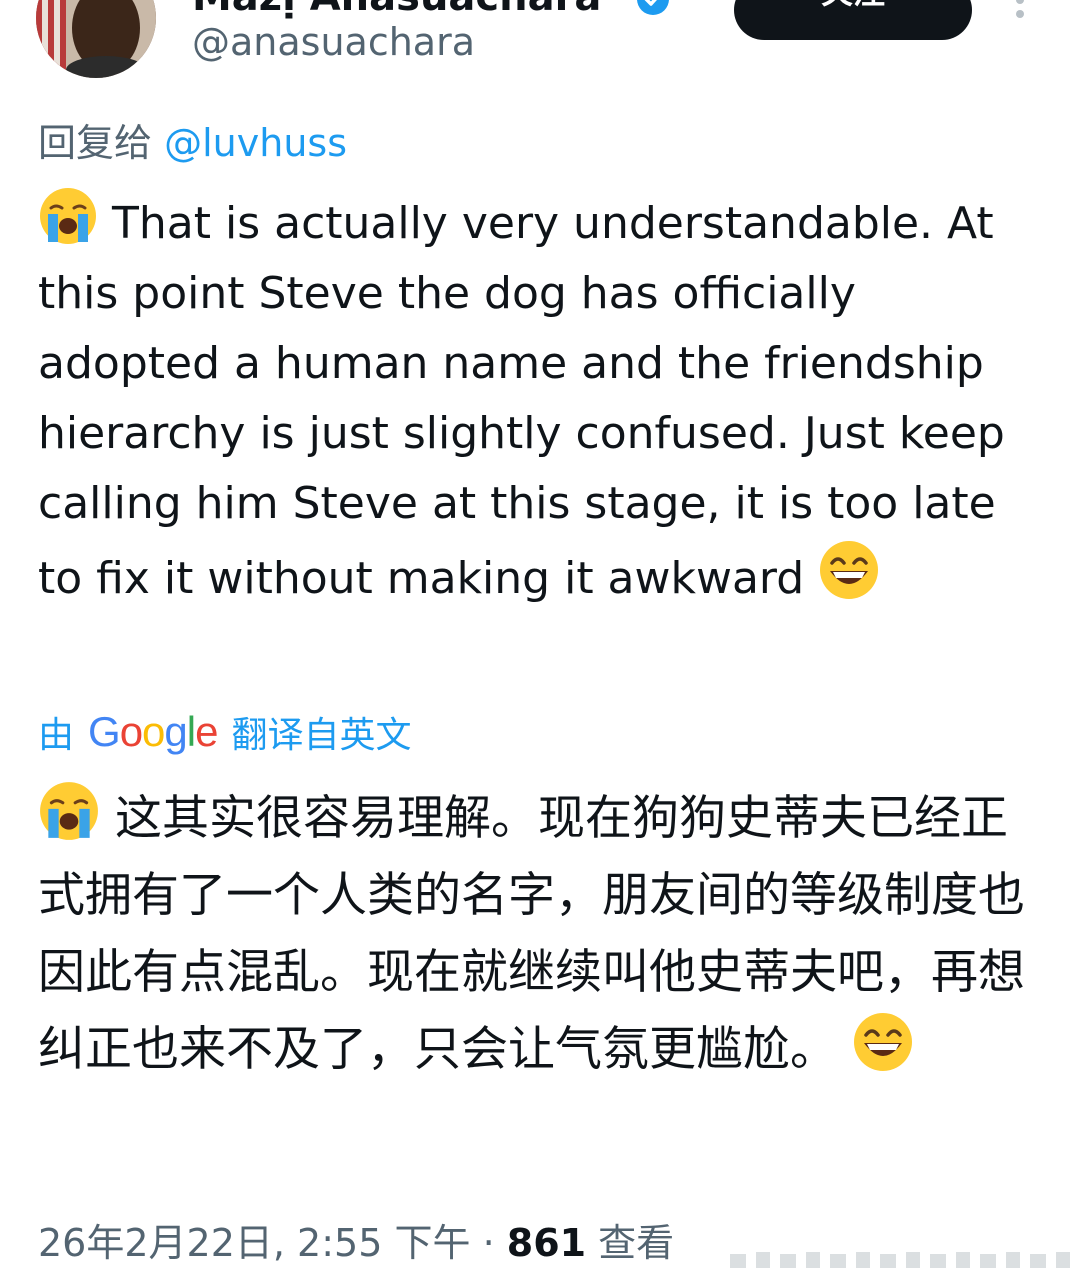 Image resolution: width=1080 pixels, height=1285 pixels. What do you see at coordinates (254, 1243) in the screenshot?
I see `tweet-timestamp: 26年2月22日, 2:55 下午` at bounding box center [254, 1243].